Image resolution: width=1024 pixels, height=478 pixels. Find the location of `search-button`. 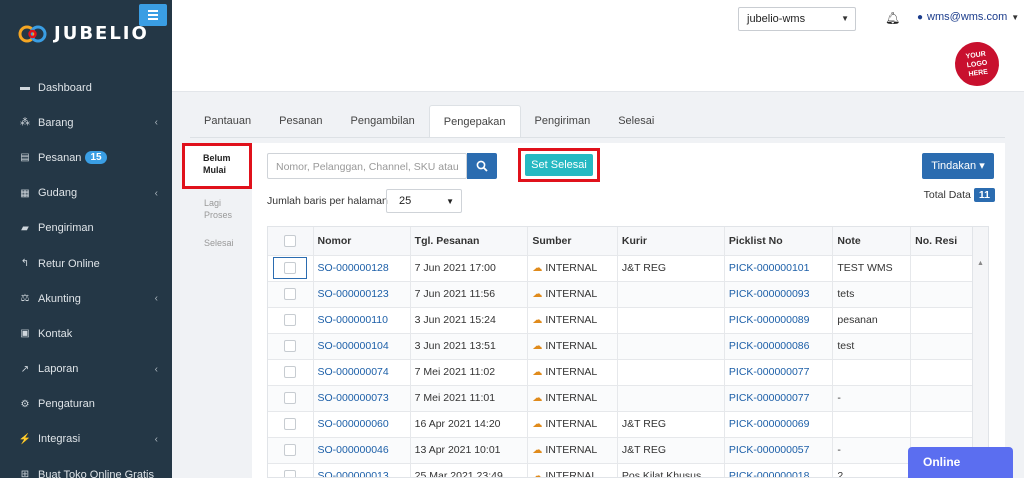

search-button is located at coordinates (482, 166).